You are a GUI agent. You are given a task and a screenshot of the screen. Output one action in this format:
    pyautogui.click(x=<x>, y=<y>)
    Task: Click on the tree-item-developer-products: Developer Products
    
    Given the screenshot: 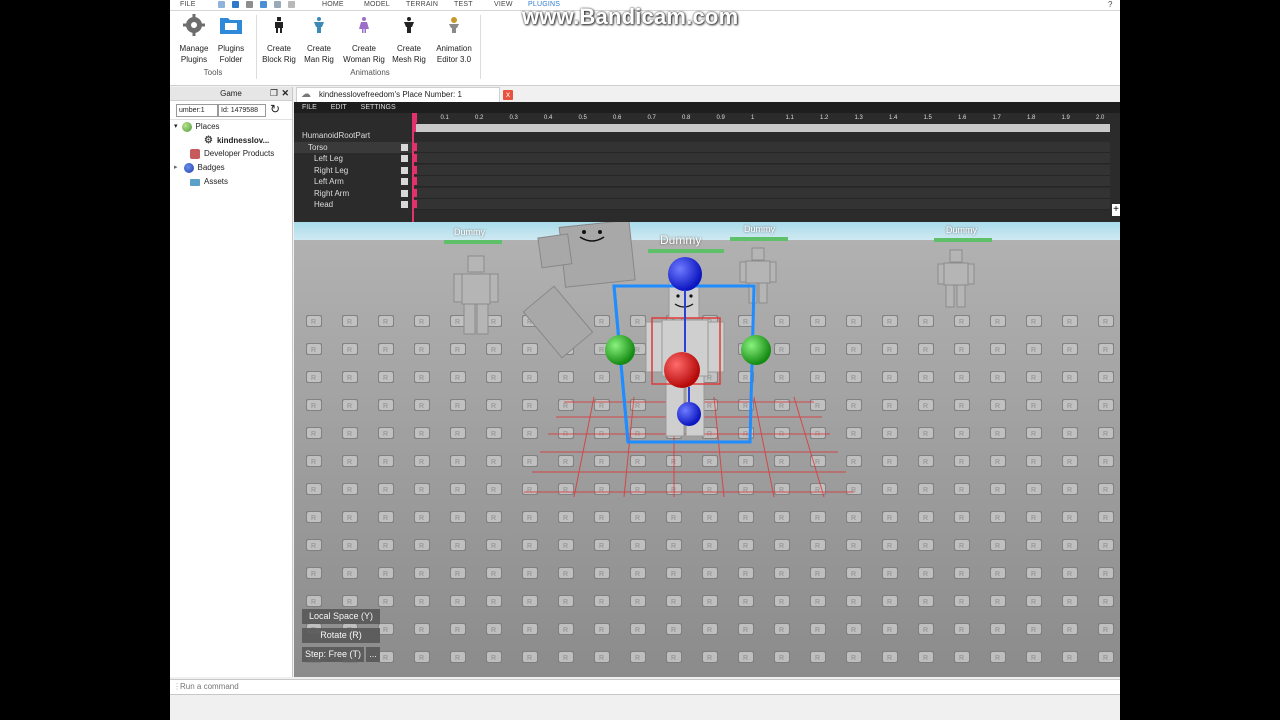 What is the action you would take?
    pyautogui.click(x=232, y=154)
    